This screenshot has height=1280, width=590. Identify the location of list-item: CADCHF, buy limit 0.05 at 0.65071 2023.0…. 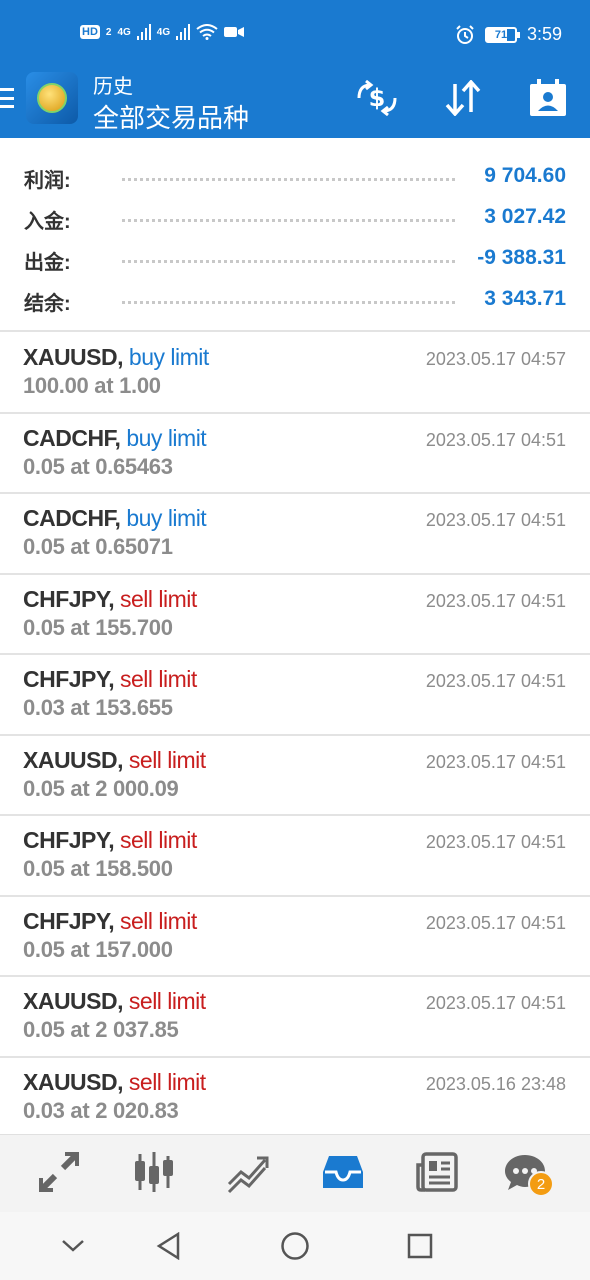
(295, 534).